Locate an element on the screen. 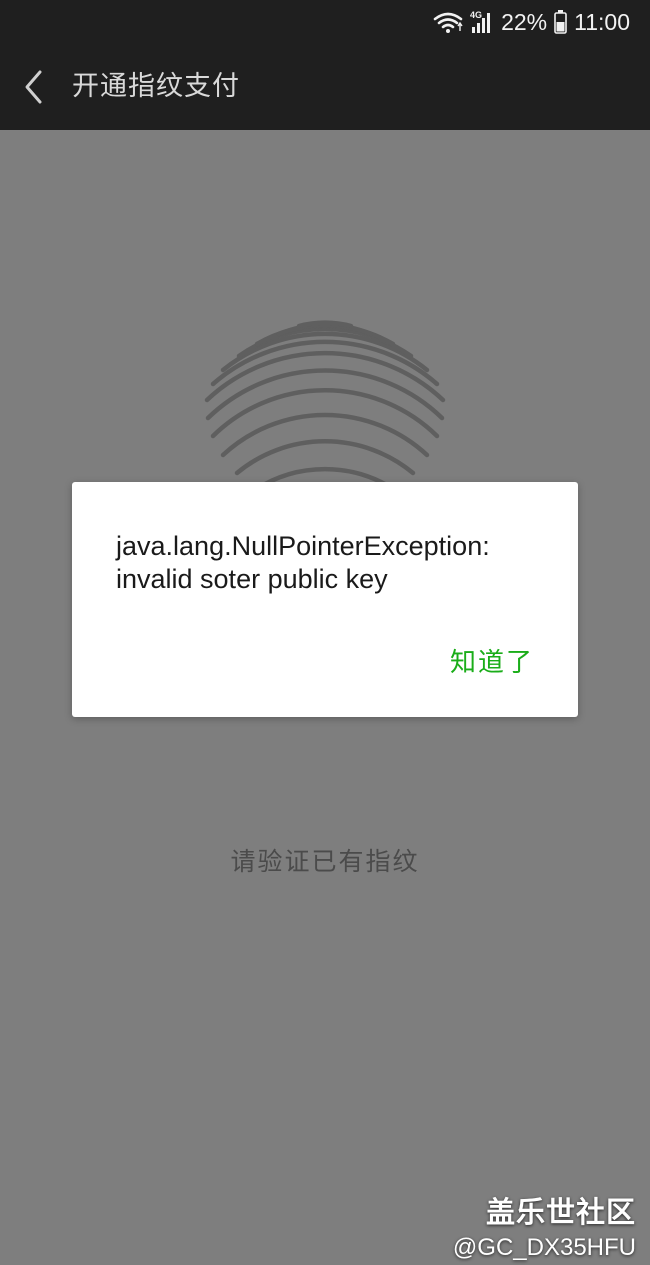 The height and width of the screenshot is (1265, 650). network-type-label: 4G is located at coordinates (476, 15).